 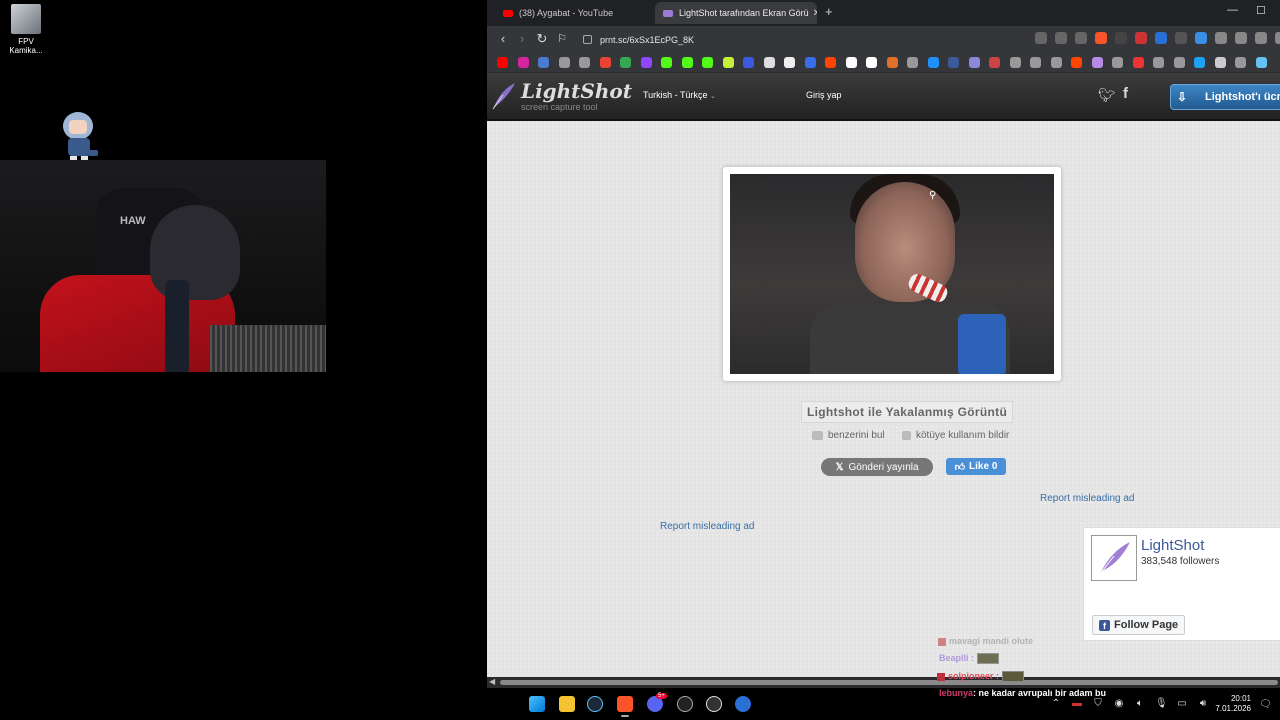 What do you see at coordinates (1161, 704) in the screenshot?
I see `microphone-icon: 🎙︎` at bounding box center [1161, 704].